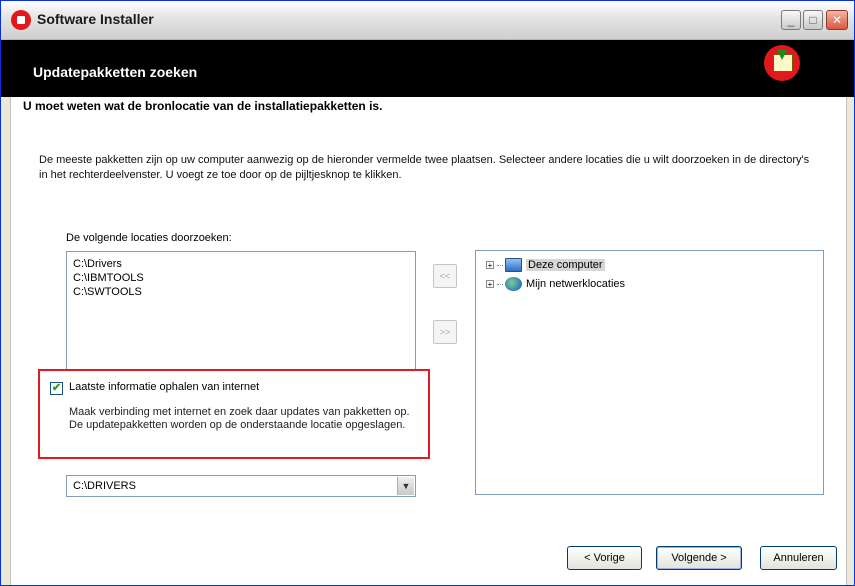 The height and width of the screenshot is (586, 855). What do you see at coordinates (604, 558) in the screenshot?
I see `back-button: < Vorige` at bounding box center [604, 558].